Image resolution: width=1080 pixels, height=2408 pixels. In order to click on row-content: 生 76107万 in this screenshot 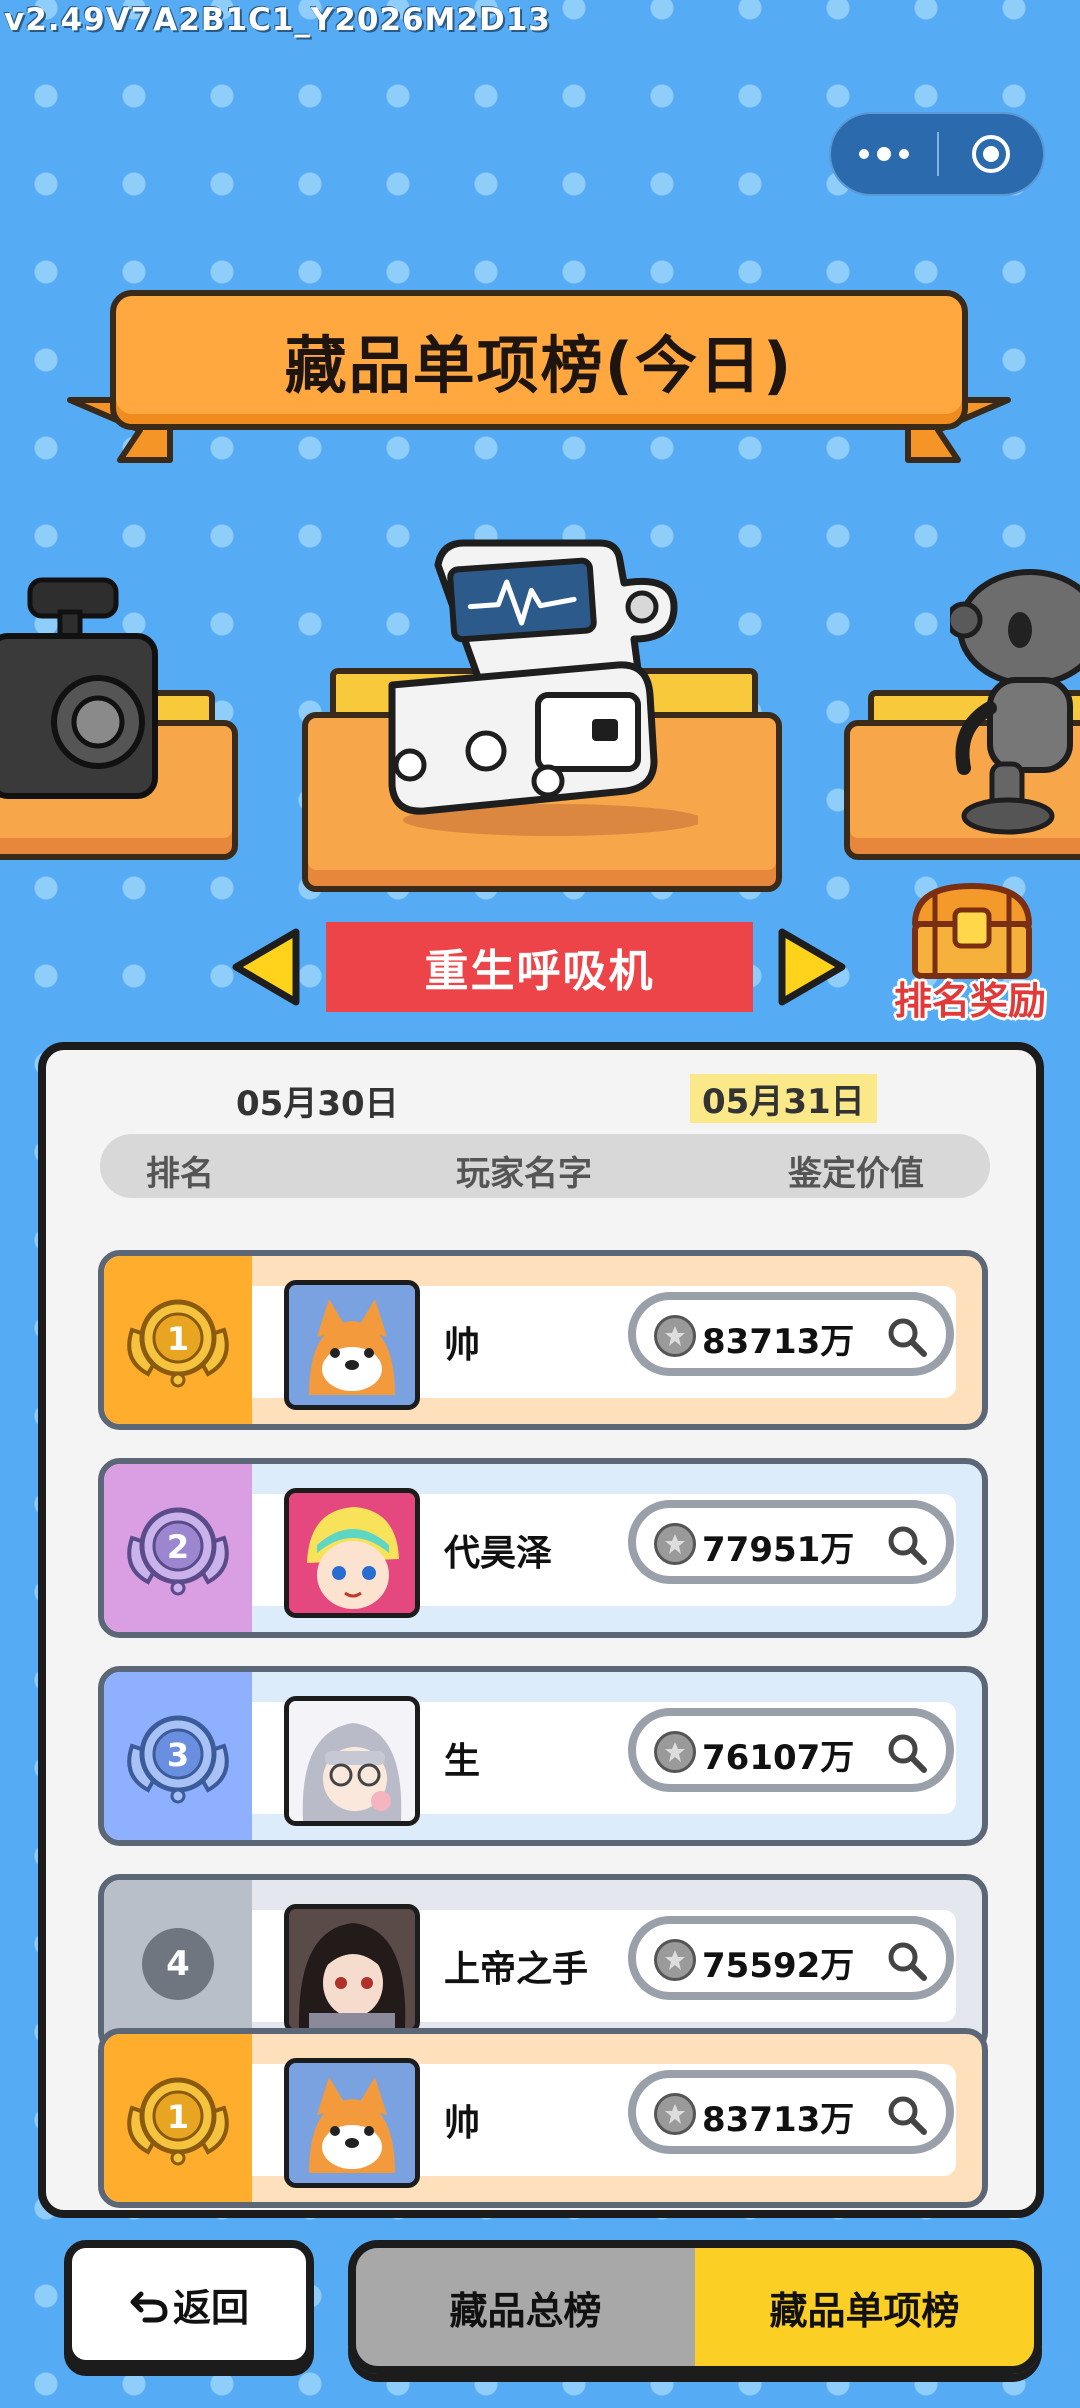, I will do `click(604, 1761)`.